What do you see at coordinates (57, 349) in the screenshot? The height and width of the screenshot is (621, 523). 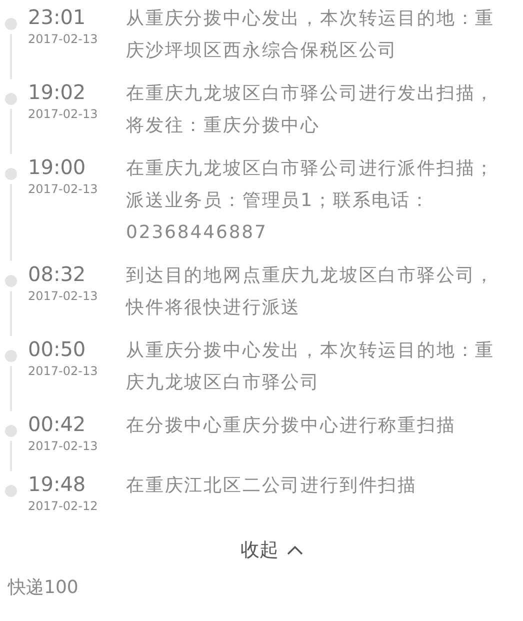 I see `event-time: 00:50` at bounding box center [57, 349].